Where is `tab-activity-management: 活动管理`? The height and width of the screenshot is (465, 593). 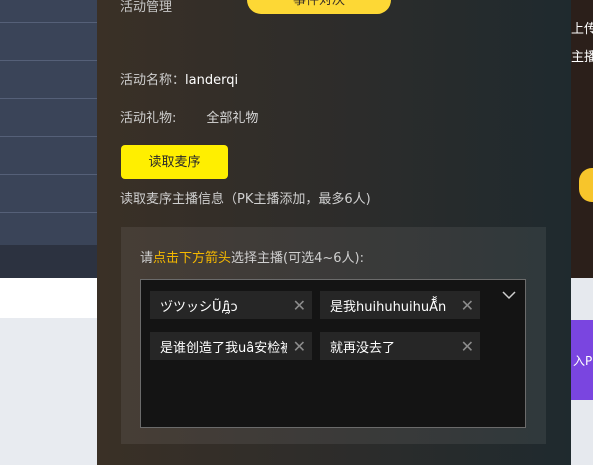
tab-activity-management: 活动管理 is located at coordinates (146, 7).